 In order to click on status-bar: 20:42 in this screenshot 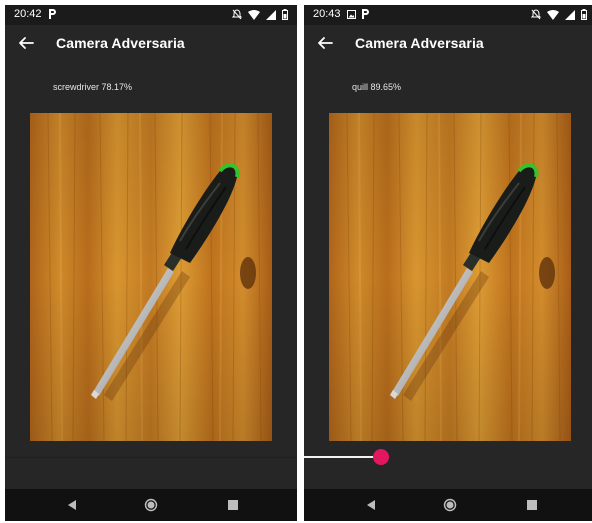, I will do `click(151, 15)`.